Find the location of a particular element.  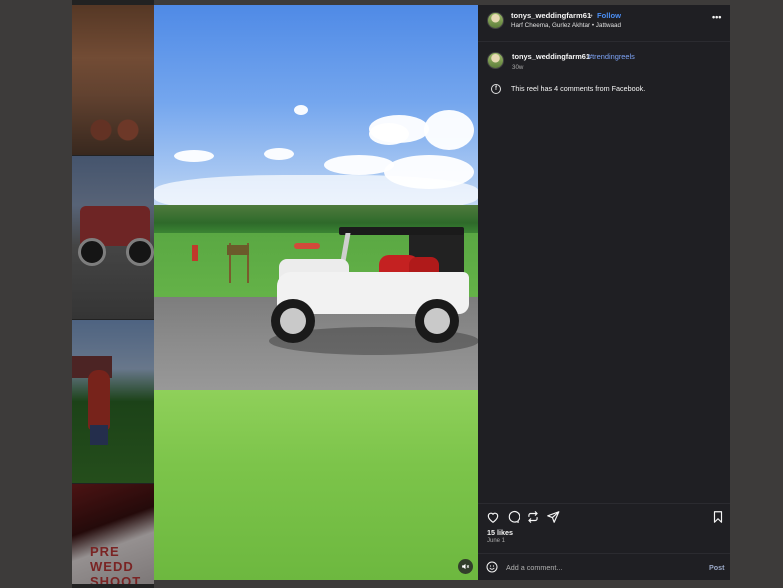

action-bar is located at coordinates (604, 513).